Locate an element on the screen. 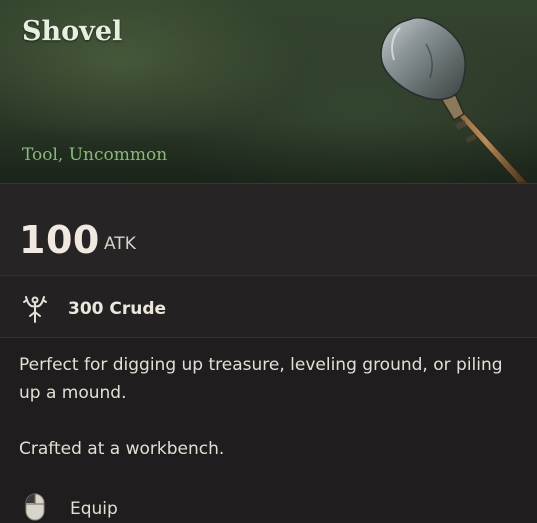 This screenshot has width=537, height=523. attack-unit-label: ATK is located at coordinates (120, 244).